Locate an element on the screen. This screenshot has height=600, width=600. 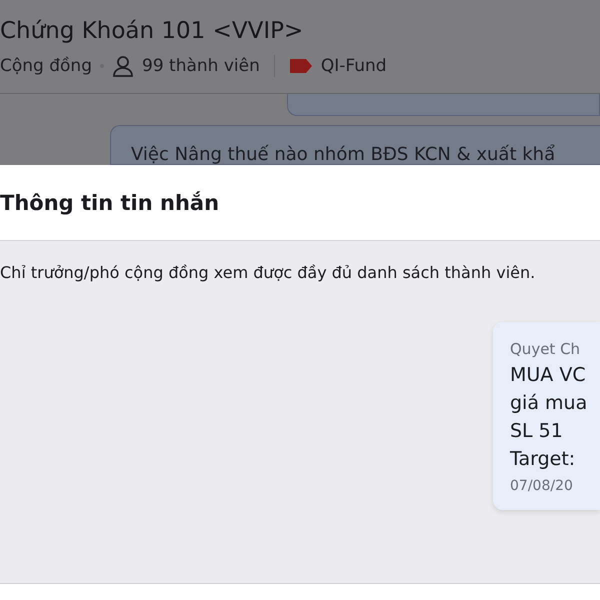
fund-tag: QI-Fund is located at coordinates (353, 66).